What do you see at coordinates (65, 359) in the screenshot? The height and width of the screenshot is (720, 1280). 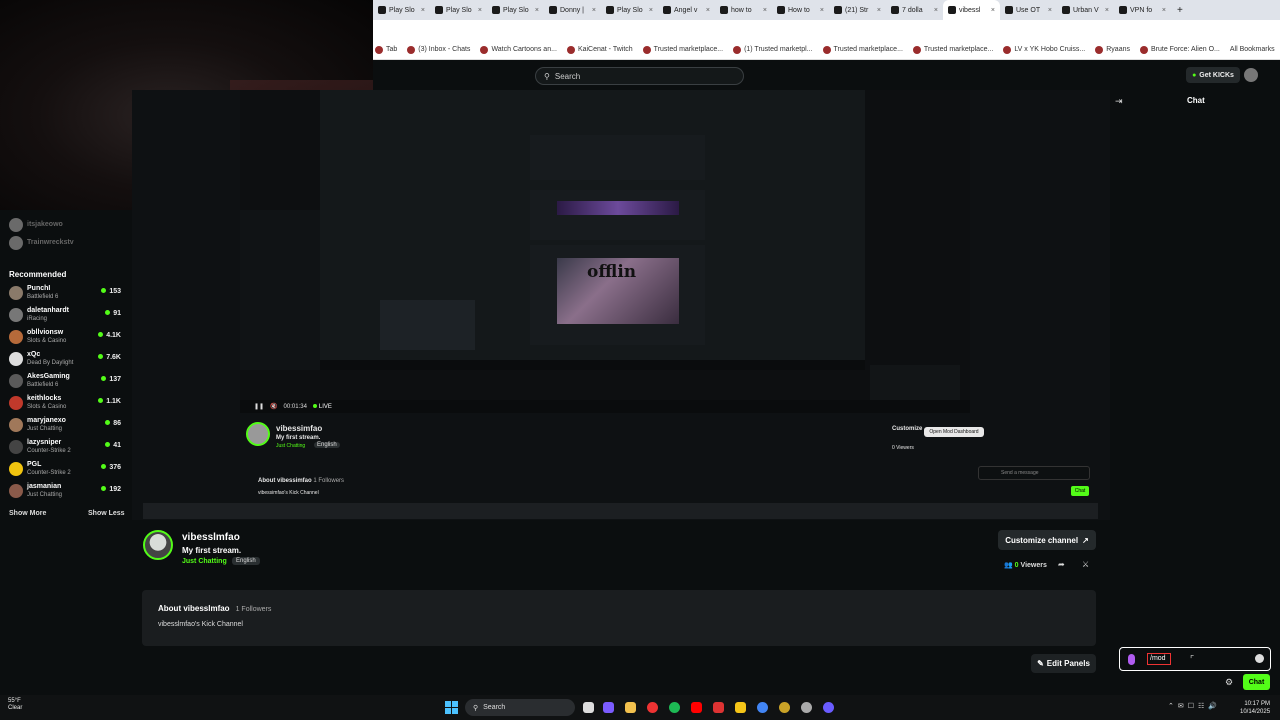 I see `sidebar-item-xqc: xQc Dead By Daylight 7.6K` at bounding box center [65, 359].